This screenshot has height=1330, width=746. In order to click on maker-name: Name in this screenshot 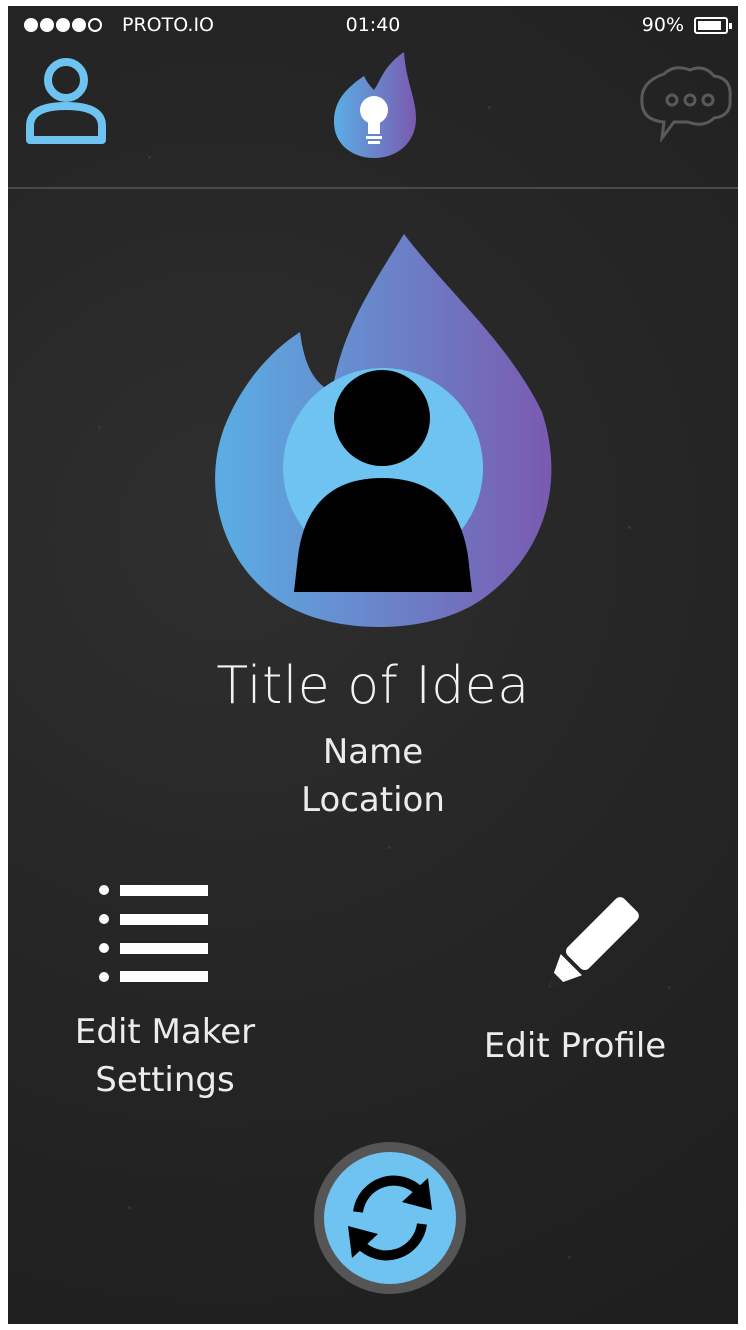, I will do `click(373, 752)`.